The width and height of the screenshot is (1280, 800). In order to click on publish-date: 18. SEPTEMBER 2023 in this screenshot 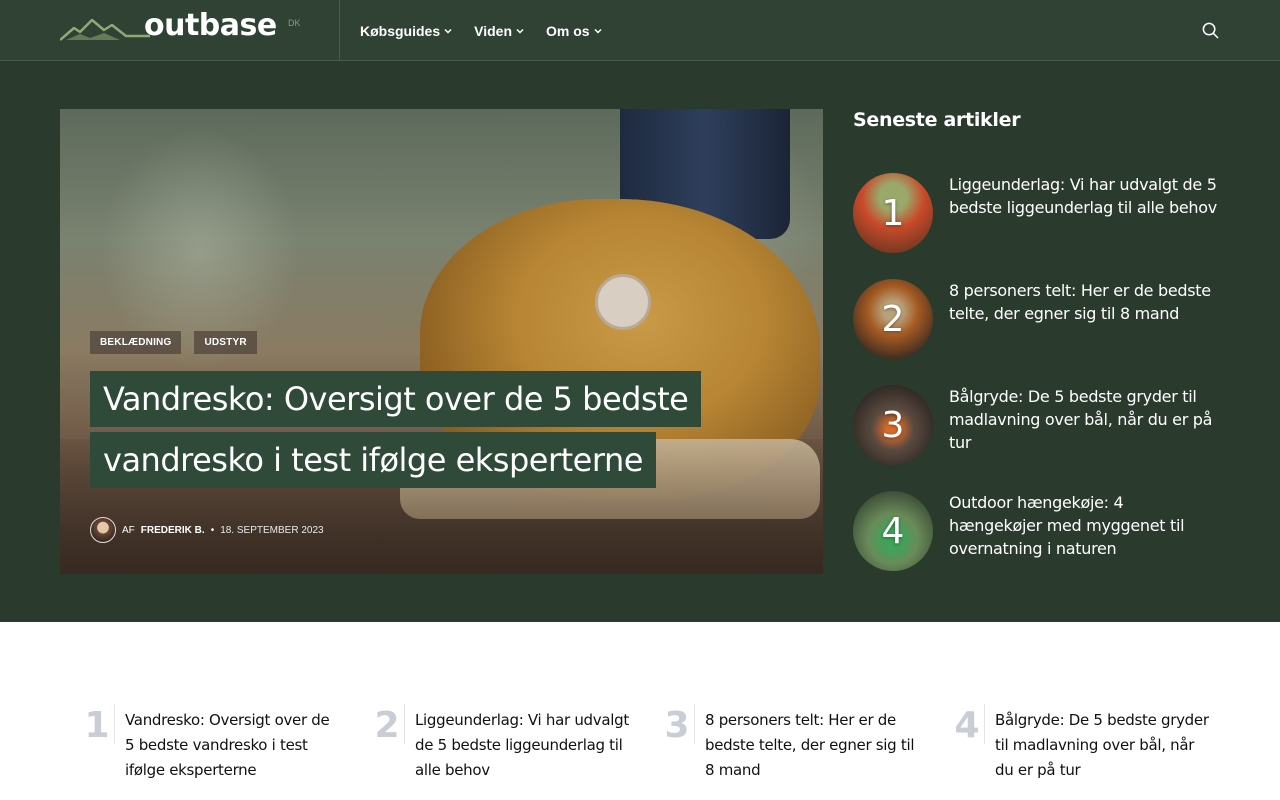, I will do `click(272, 530)`.